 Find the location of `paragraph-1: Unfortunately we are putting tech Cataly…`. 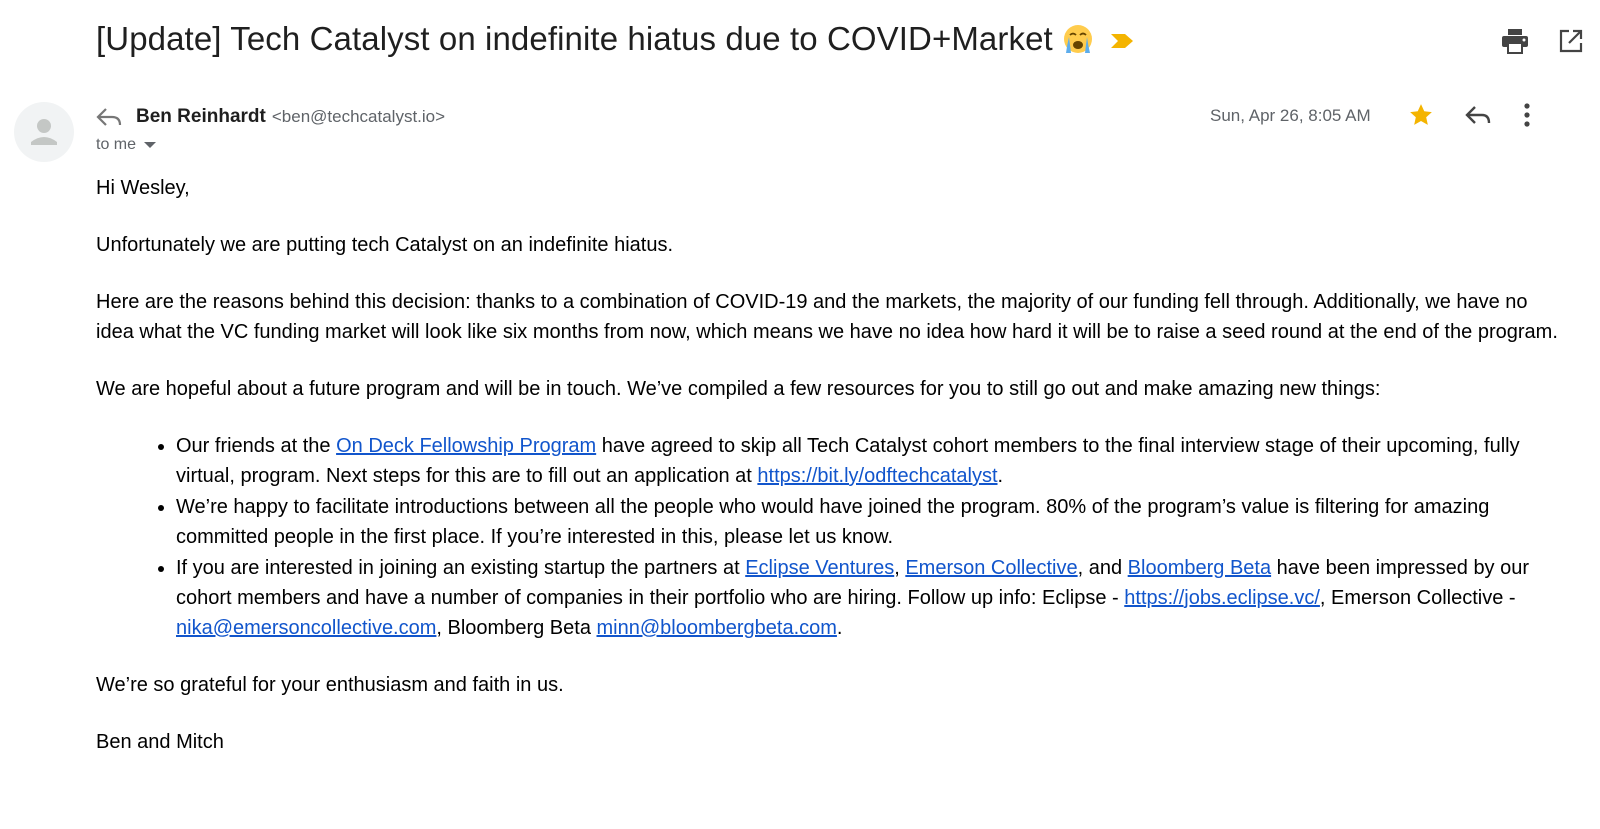

paragraph-1: Unfortunately we are putting tech Cataly… is located at coordinates (385, 245).